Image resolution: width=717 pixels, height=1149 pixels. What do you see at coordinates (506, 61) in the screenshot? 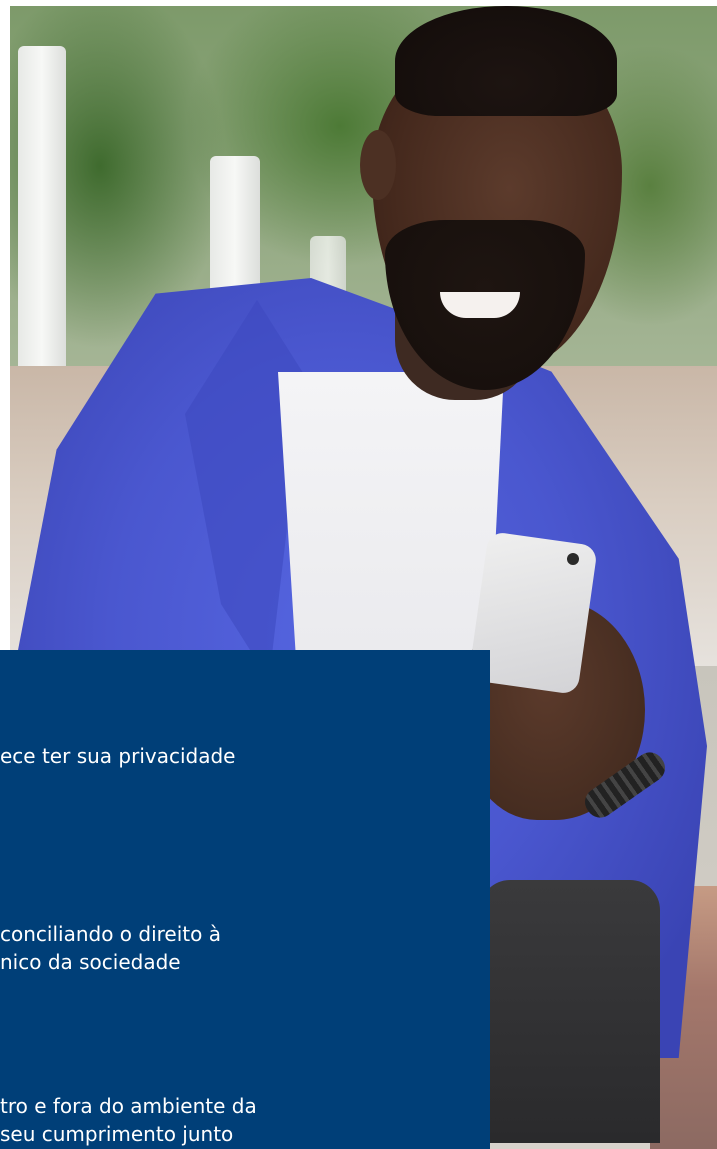
I see `hair` at bounding box center [506, 61].